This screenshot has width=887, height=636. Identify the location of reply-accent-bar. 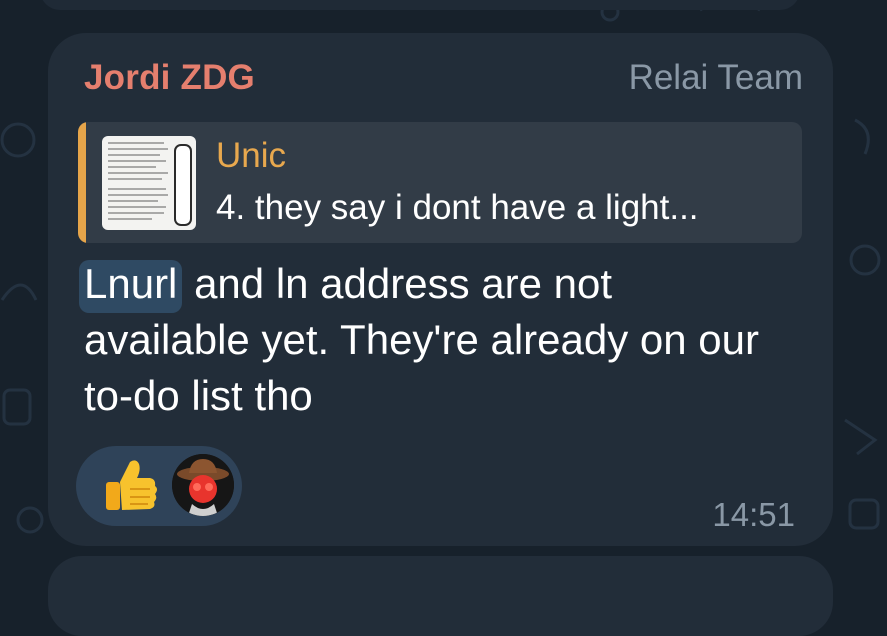
(82, 182).